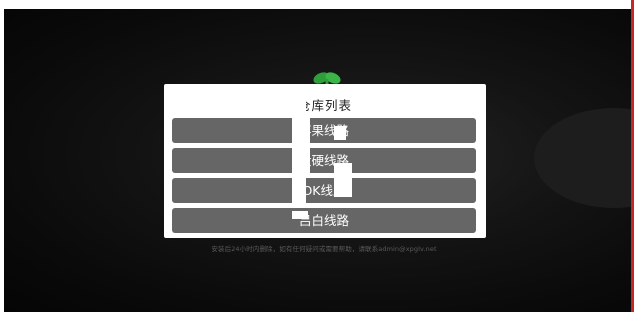 The width and height of the screenshot is (634, 312). I want to click on repo-option-1: 苹果线路, so click(324, 130).